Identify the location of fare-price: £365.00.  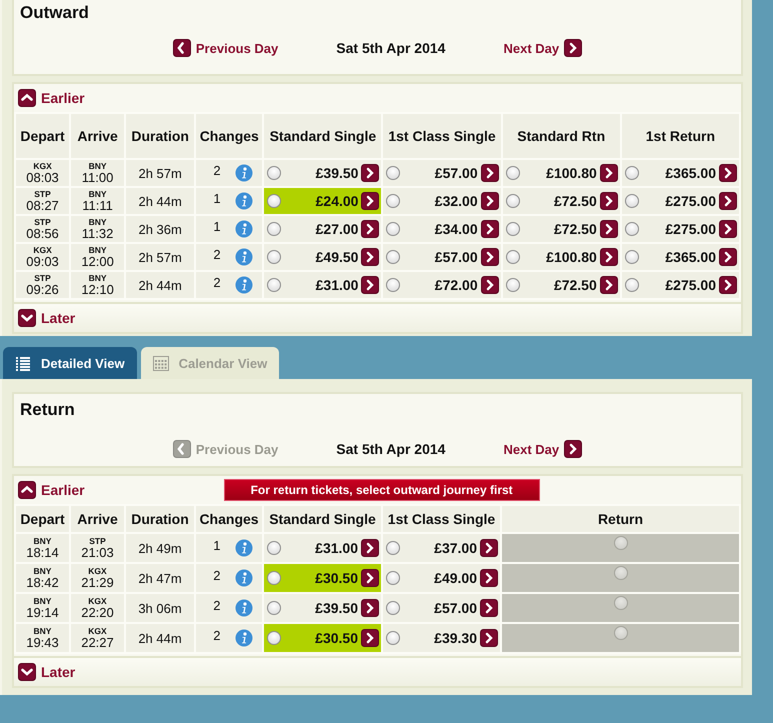
(690, 257).